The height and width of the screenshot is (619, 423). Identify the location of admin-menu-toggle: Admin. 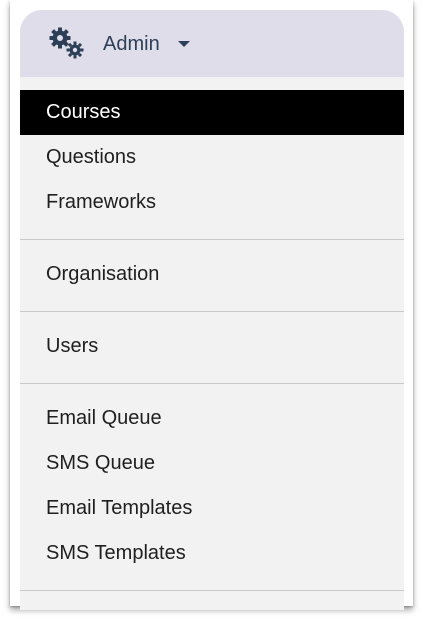
(212, 43).